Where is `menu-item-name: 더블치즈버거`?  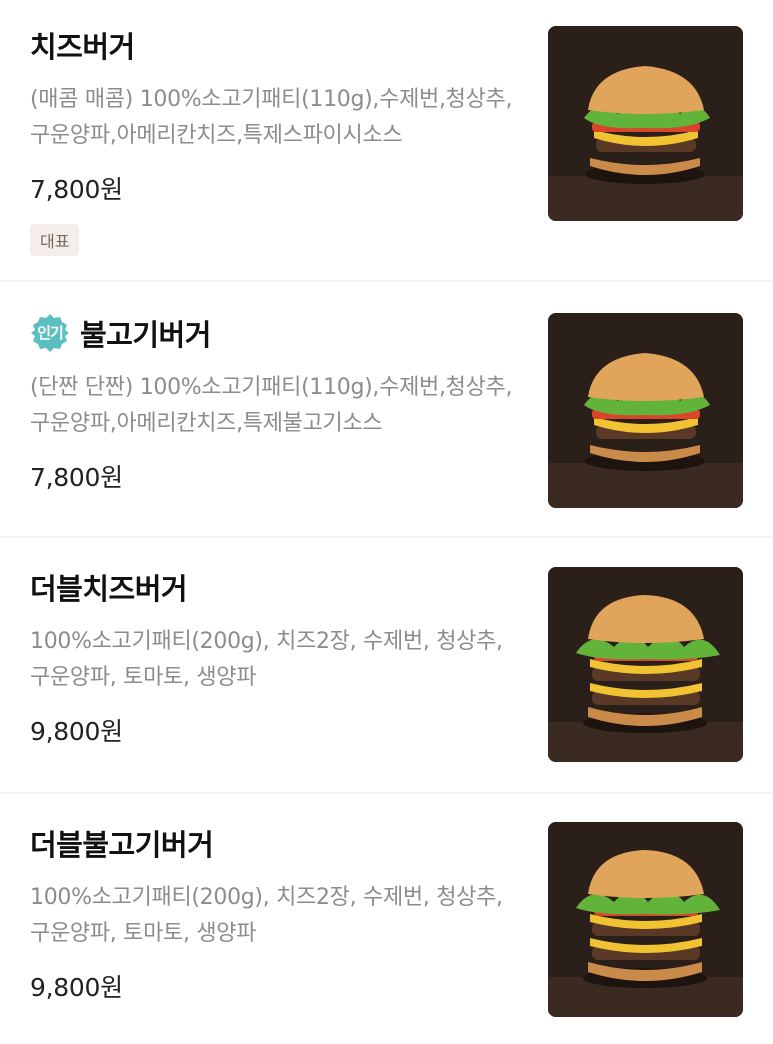
menu-item-name: 더블치즈버거 is located at coordinates (109, 589).